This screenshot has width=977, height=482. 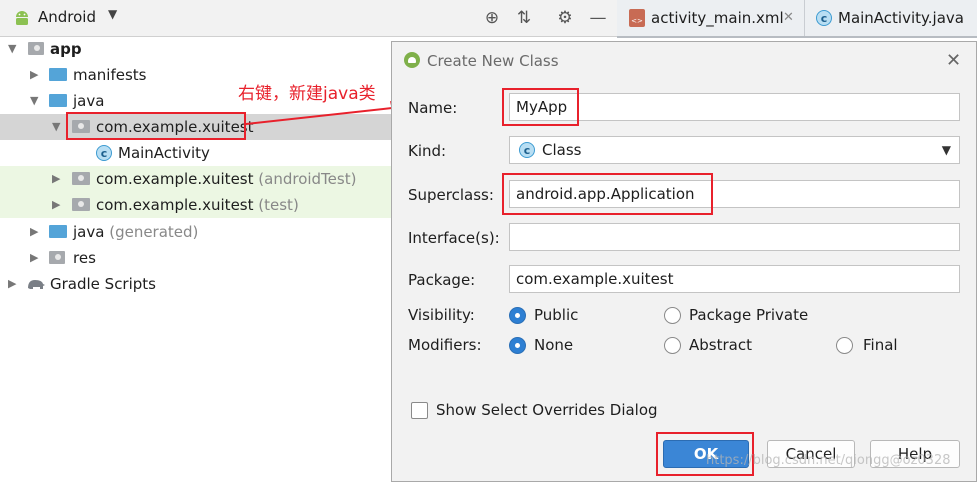 What do you see at coordinates (278, 205) in the screenshot?
I see `test-suffix: (test)` at bounding box center [278, 205].